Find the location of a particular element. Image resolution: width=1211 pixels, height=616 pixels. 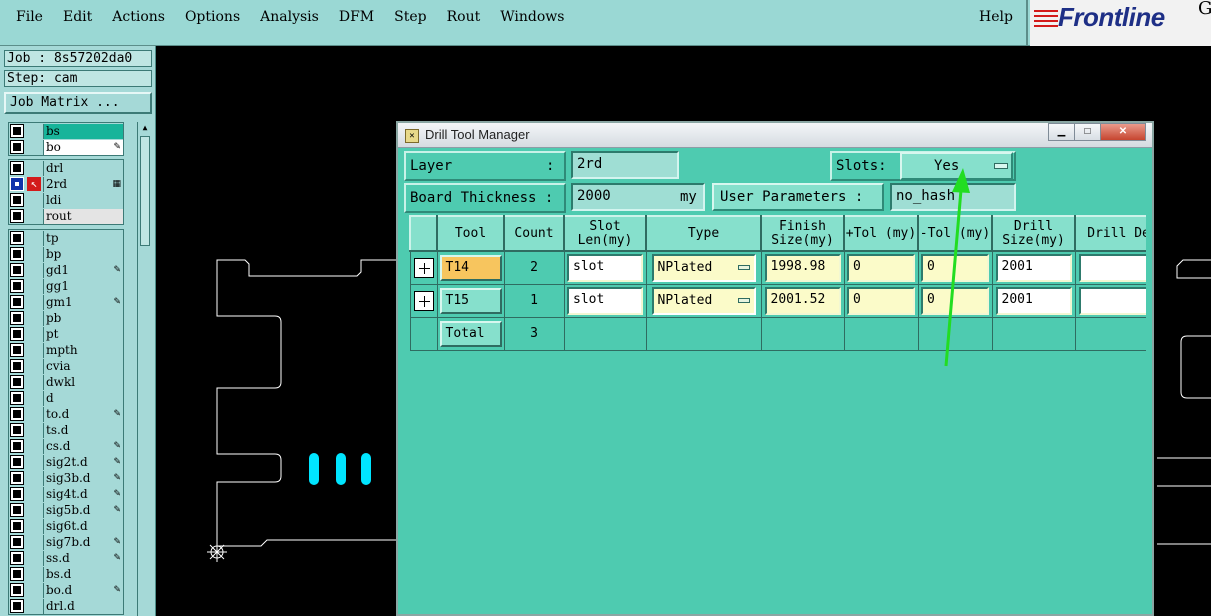

layer-name: tp is located at coordinates (83, 238).